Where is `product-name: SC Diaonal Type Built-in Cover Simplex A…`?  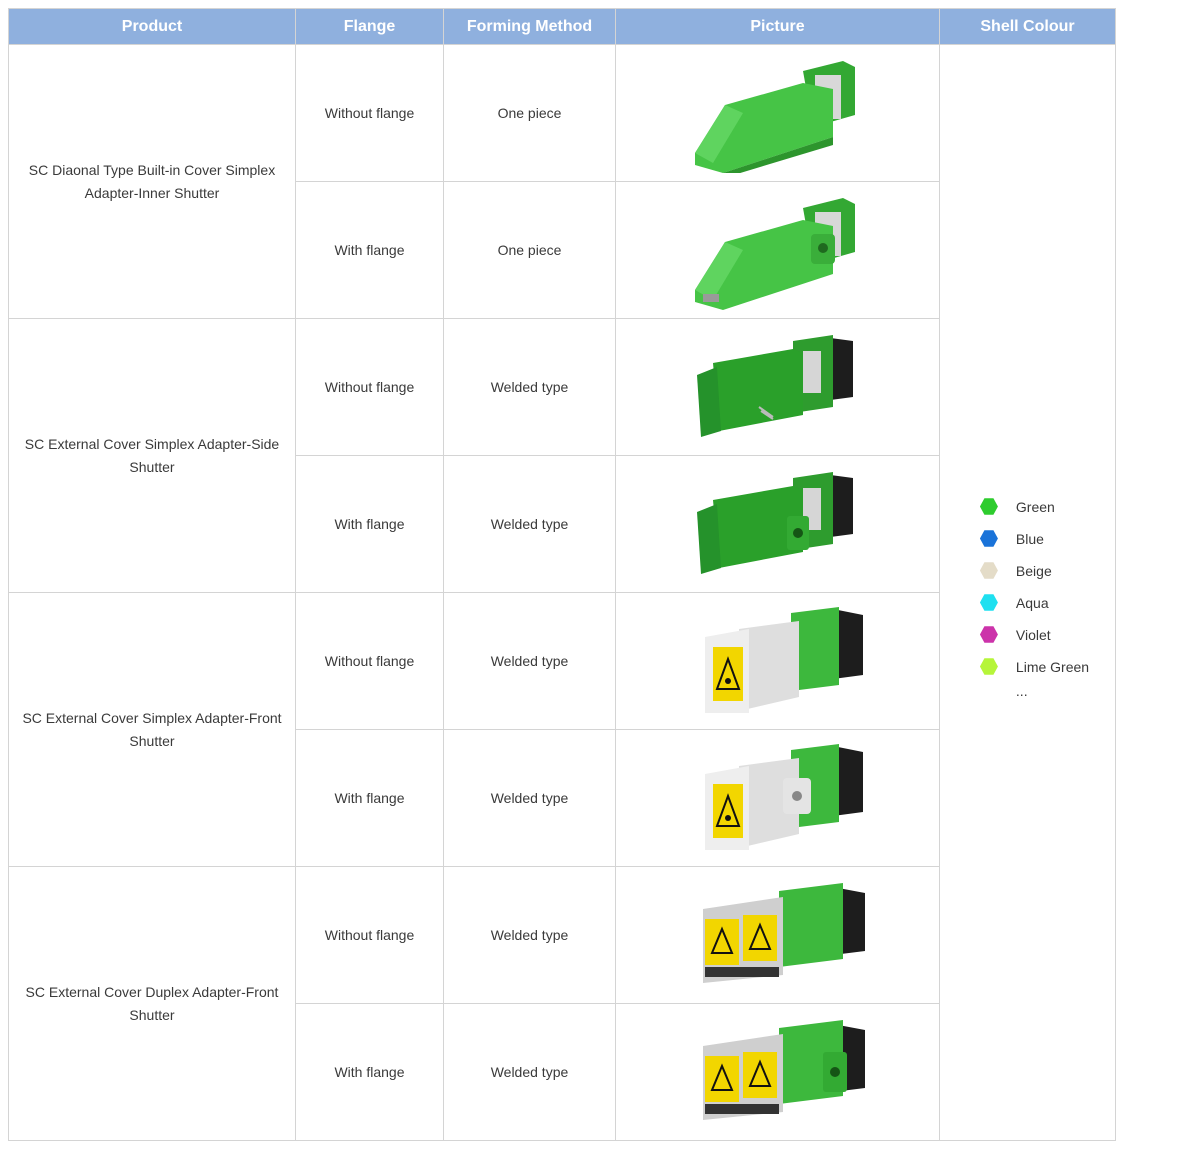
product-name: SC Diaonal Type Built-in Cover Simplex A… is located at coordinates (152, 181).